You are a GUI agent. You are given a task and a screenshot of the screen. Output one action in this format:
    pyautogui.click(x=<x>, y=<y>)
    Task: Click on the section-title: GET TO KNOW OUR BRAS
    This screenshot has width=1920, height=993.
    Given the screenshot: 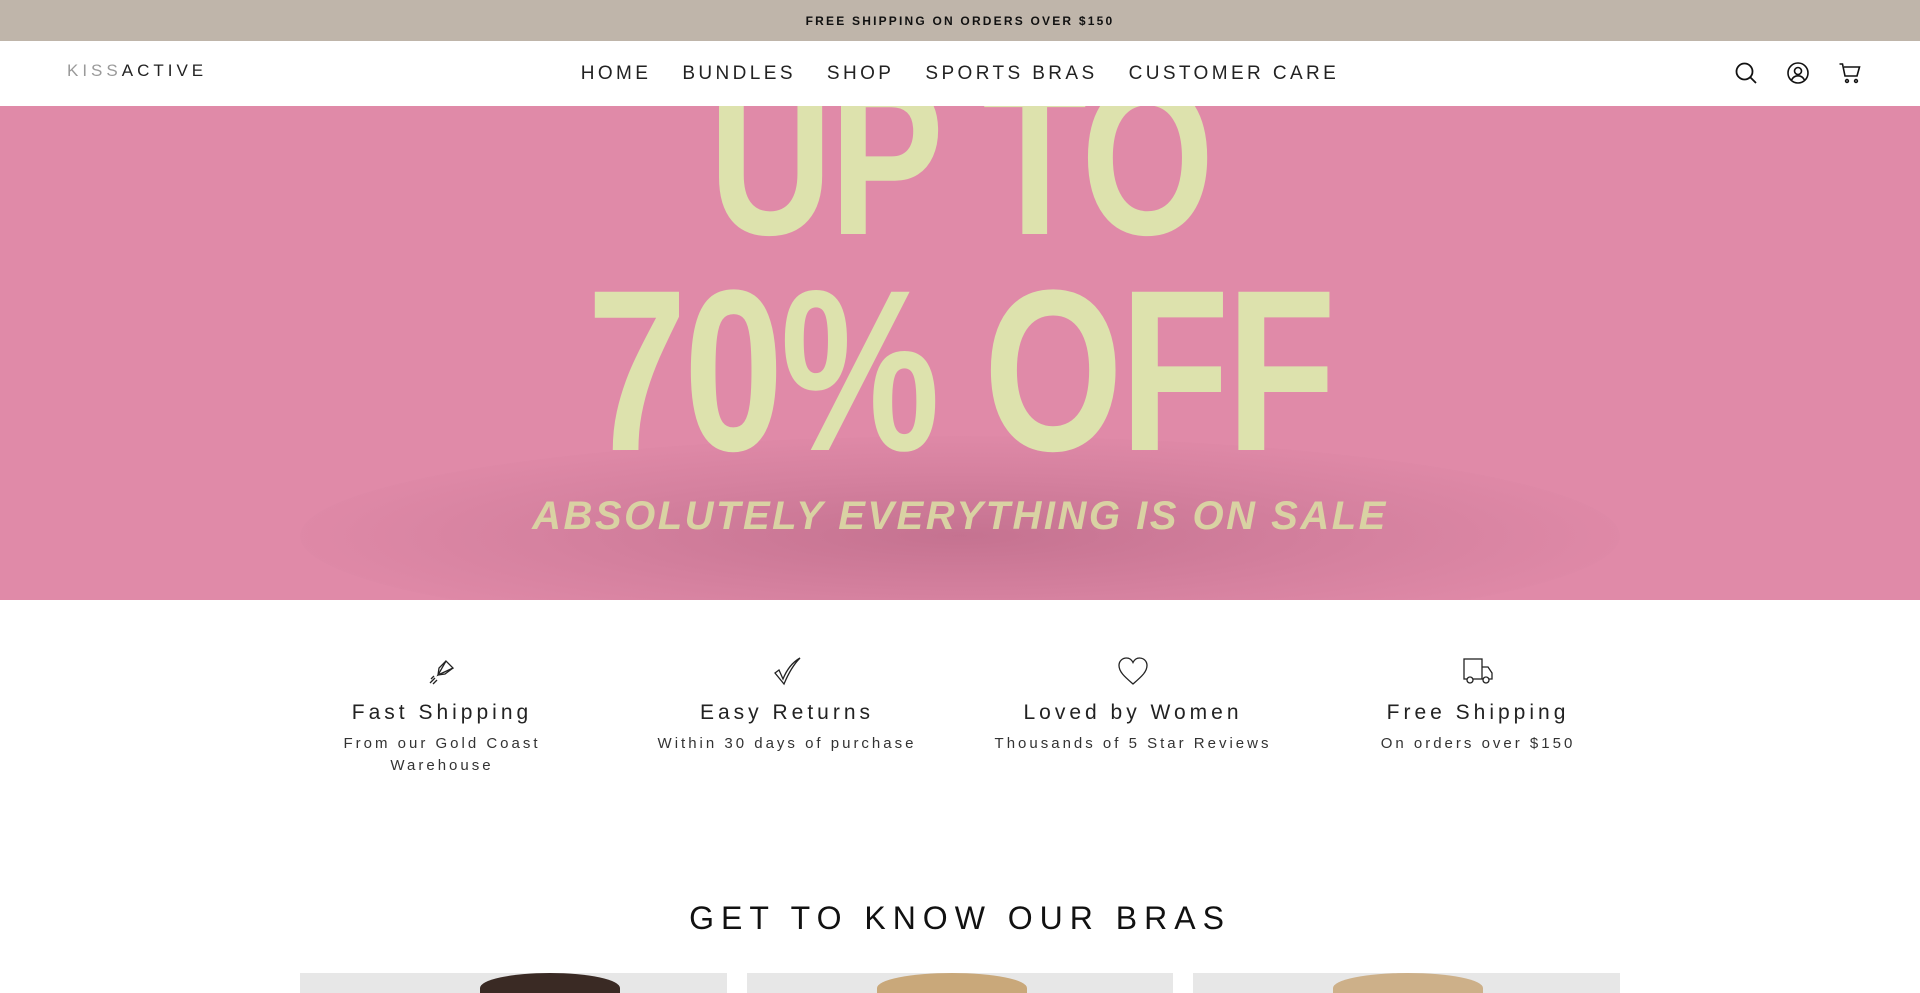 What is the action you would take?
    pyautogui.click(x=960, y=918)
    